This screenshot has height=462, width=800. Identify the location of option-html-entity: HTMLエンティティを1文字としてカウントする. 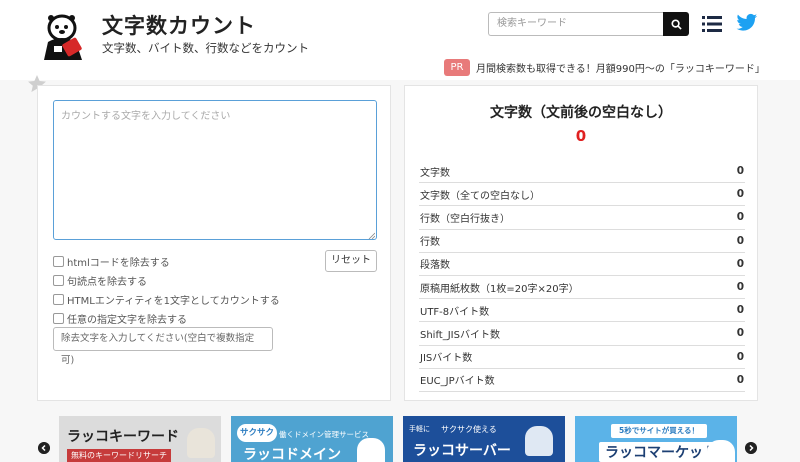
(166, 299).